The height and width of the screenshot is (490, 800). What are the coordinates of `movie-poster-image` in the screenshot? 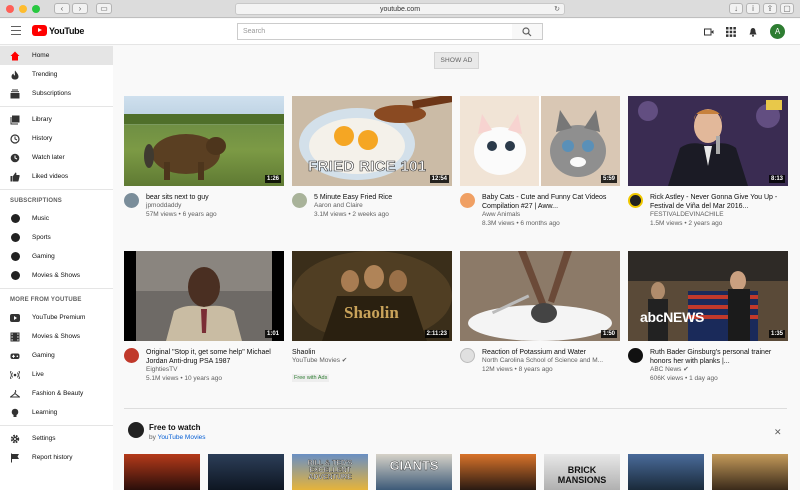 It's located at (372, 296).